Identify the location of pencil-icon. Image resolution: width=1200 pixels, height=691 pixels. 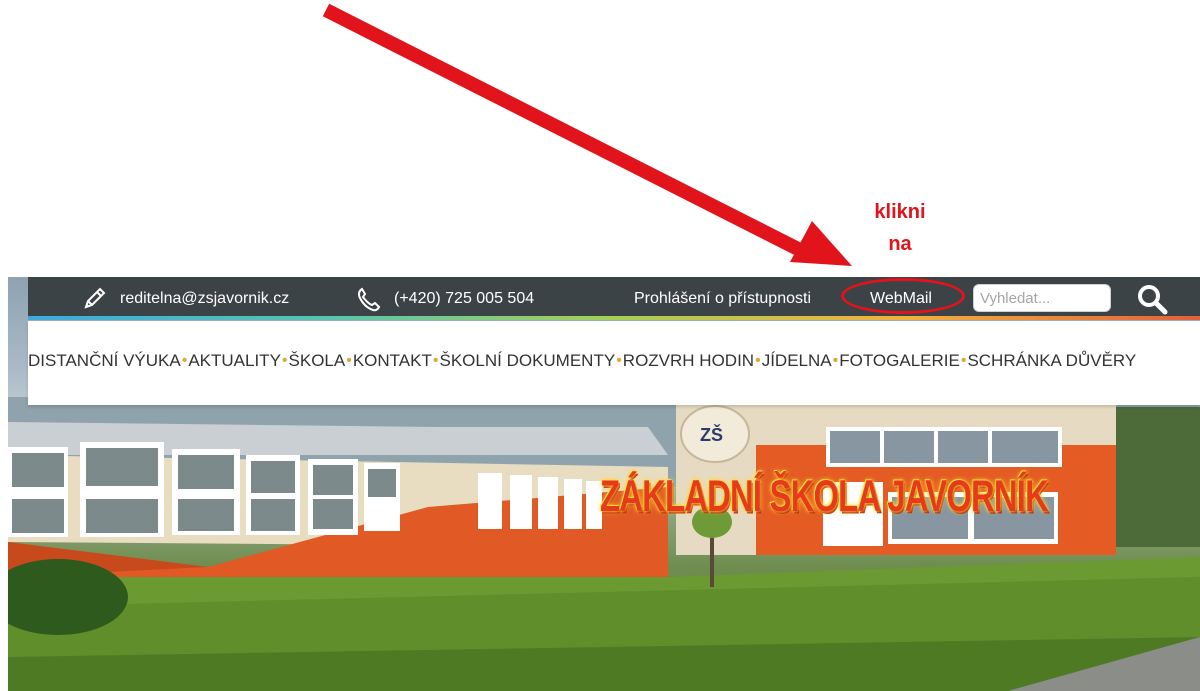
(94, 299).